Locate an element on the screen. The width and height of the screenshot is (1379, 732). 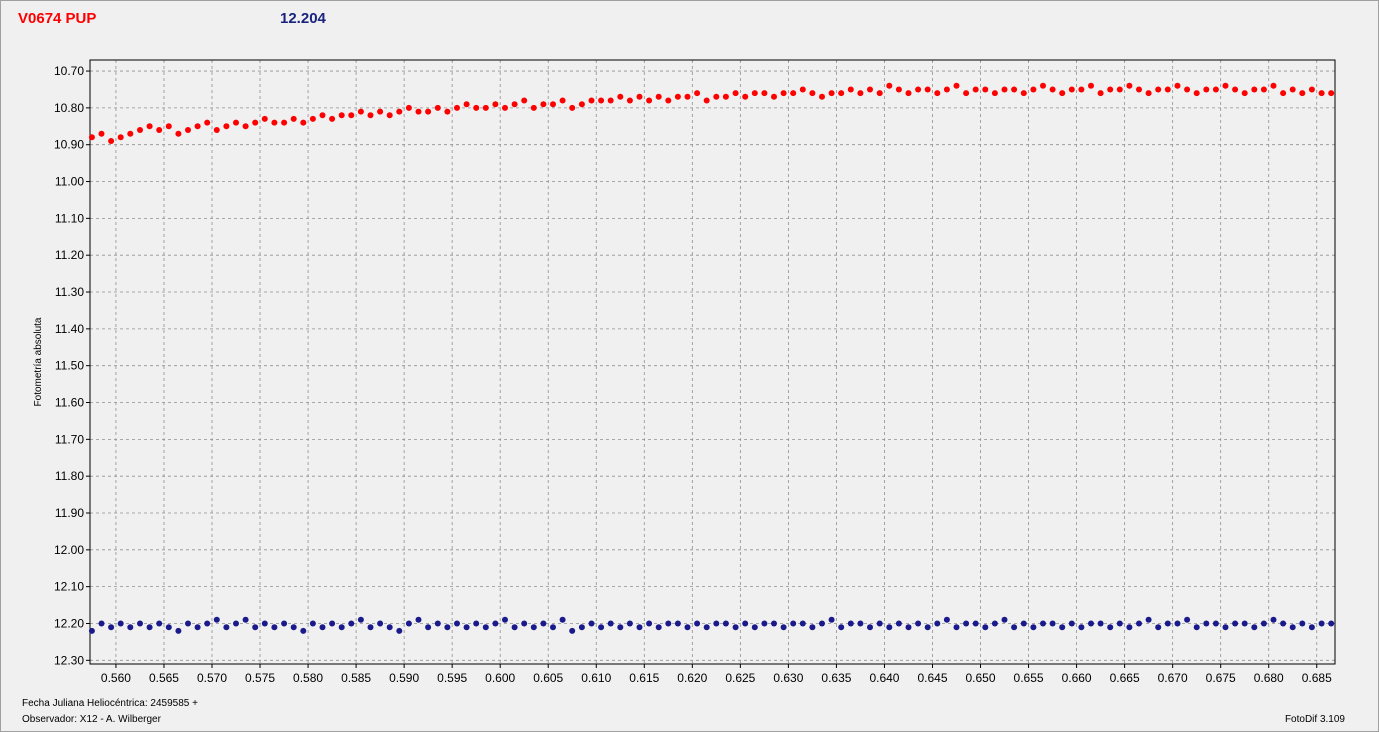
x-tick-label: 0.650 is located at coordinates (981, 678).